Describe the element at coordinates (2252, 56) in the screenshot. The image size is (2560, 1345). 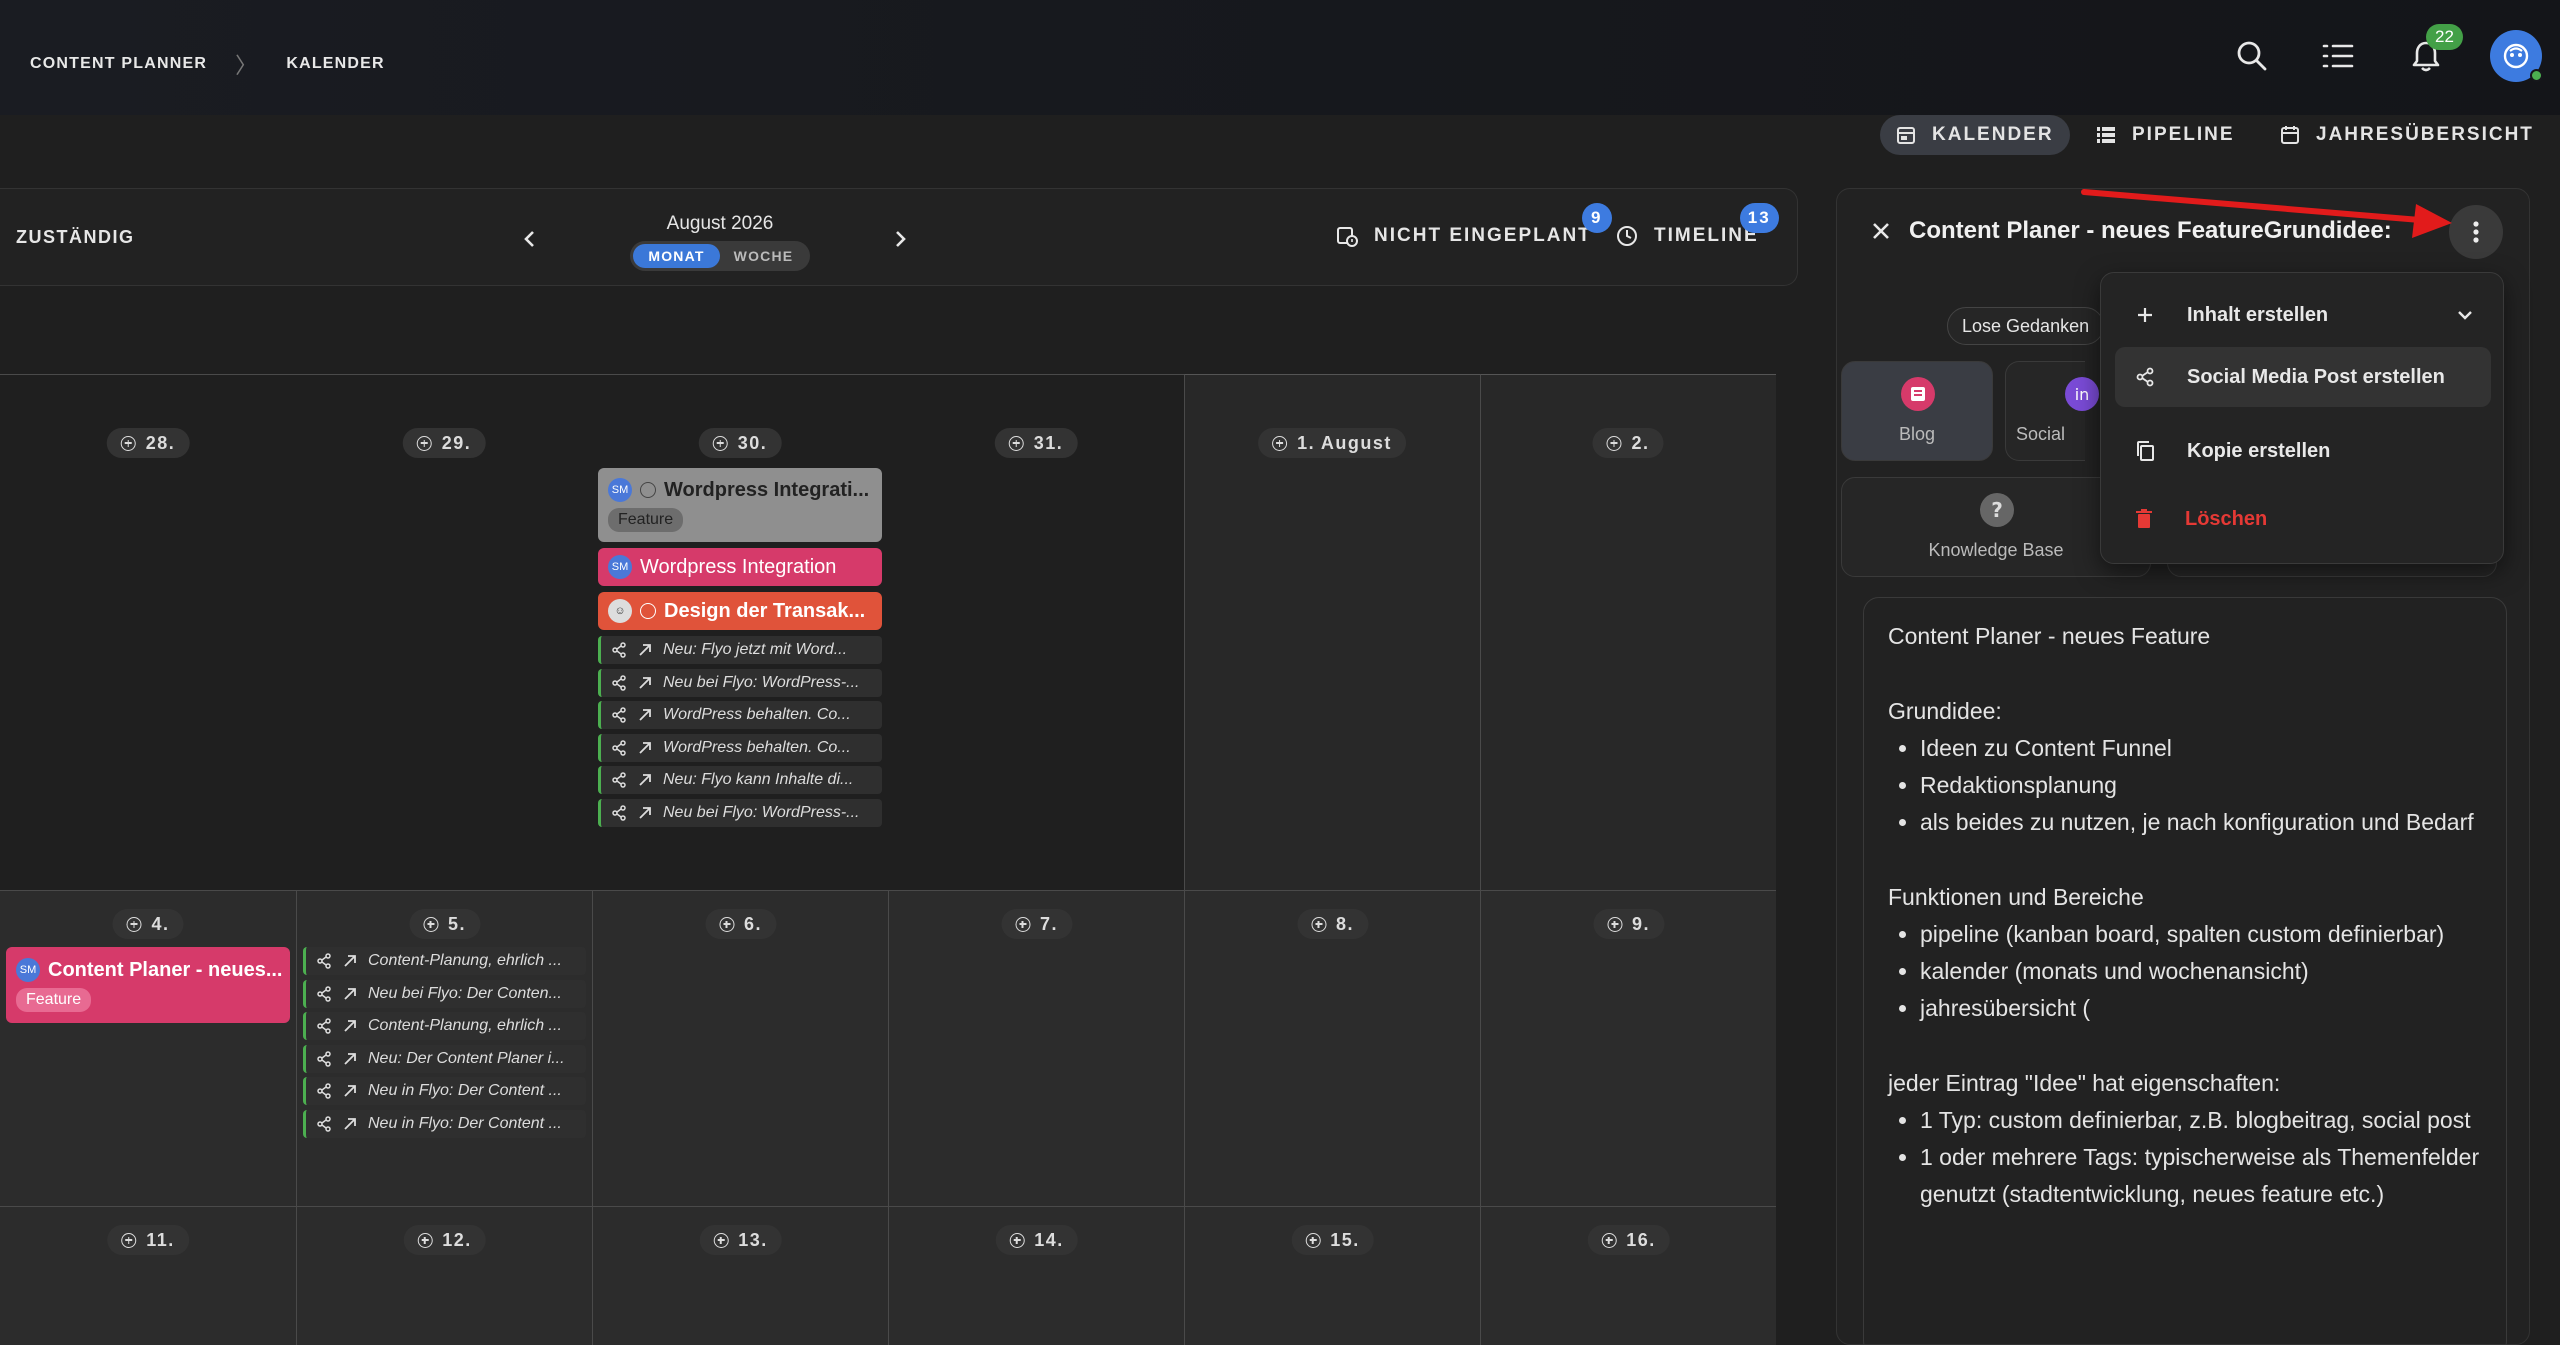
I see `search-icon` at that location.